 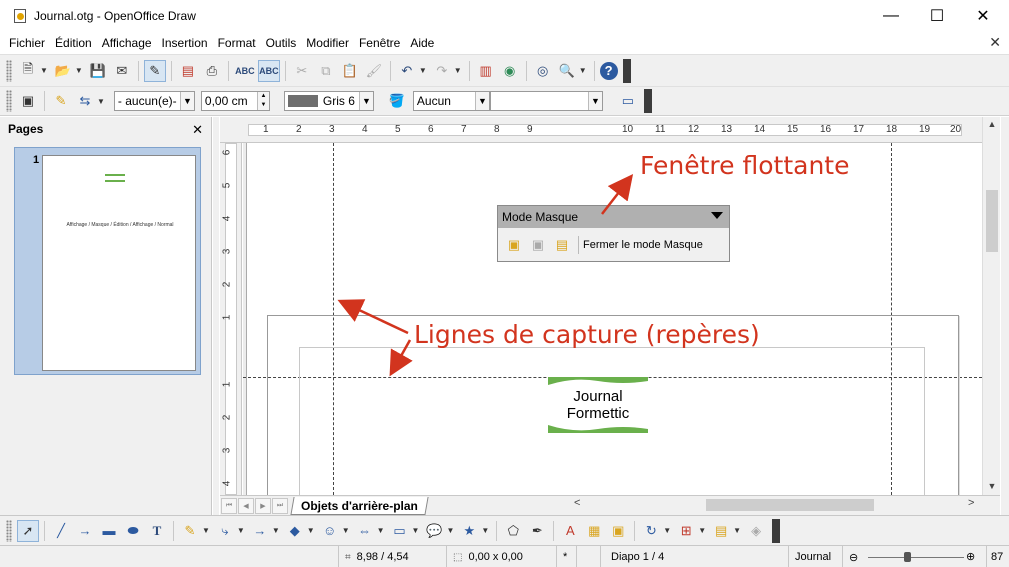 I want to click on menu-edition: Édition, so click(x=73, y=43).